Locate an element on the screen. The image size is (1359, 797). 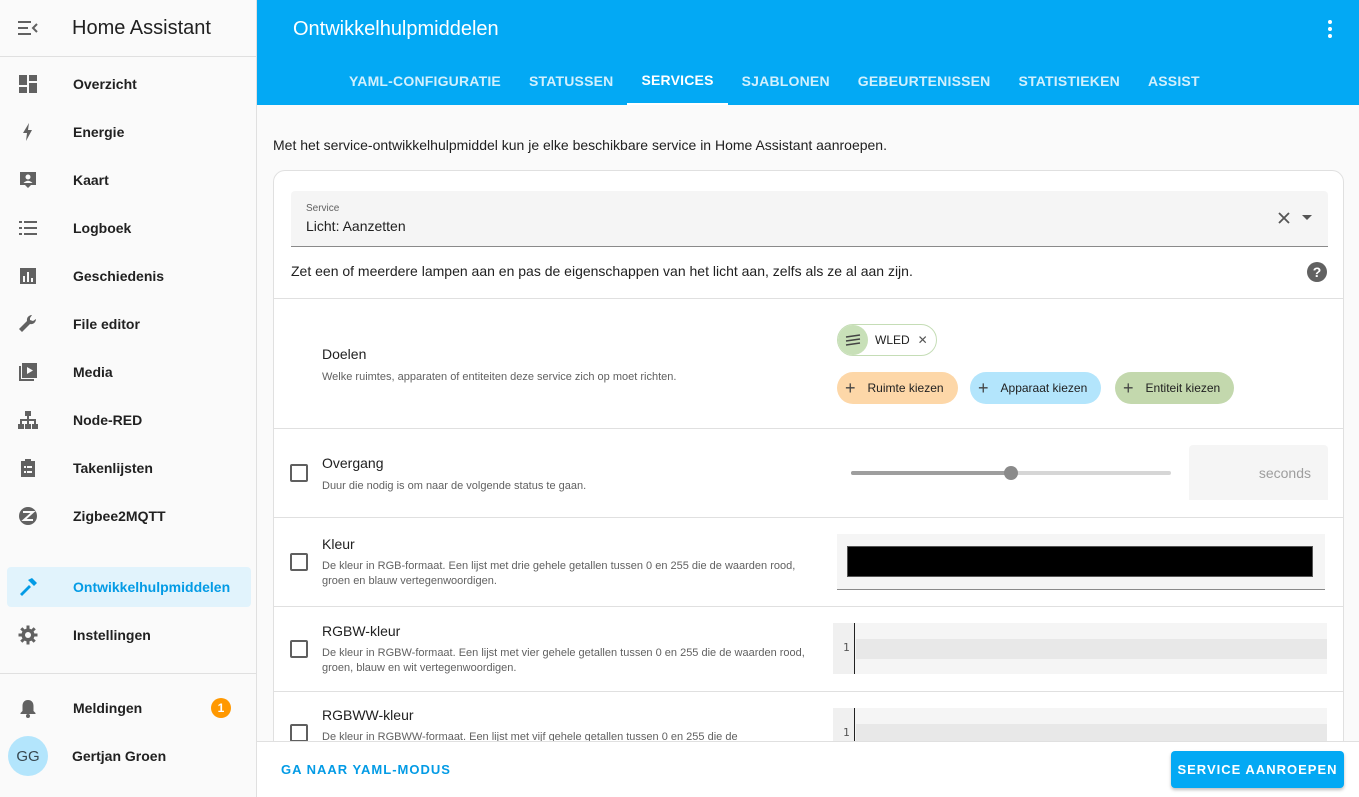
sidebar-item-media: Media is located at coordinates (129, 372).